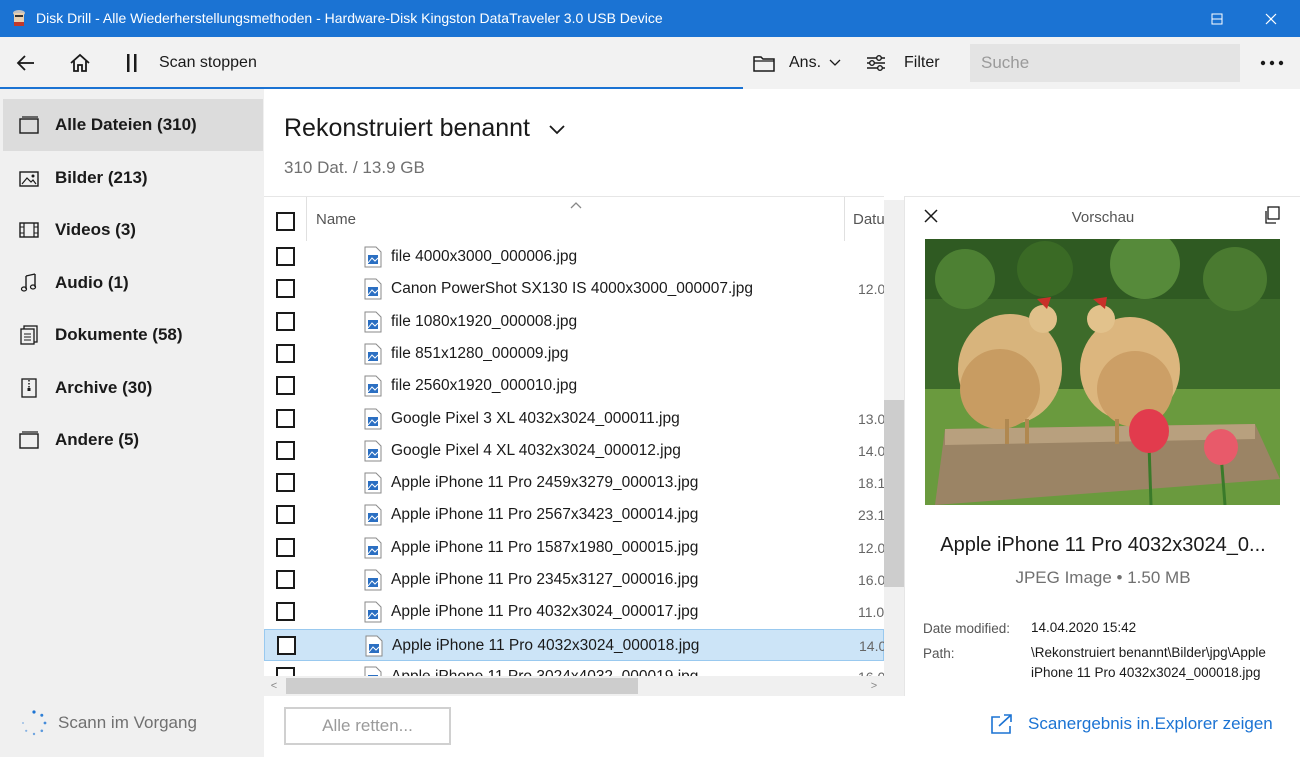  I want to click on sidebar-item-label: Audio (1), so click(92, 282).